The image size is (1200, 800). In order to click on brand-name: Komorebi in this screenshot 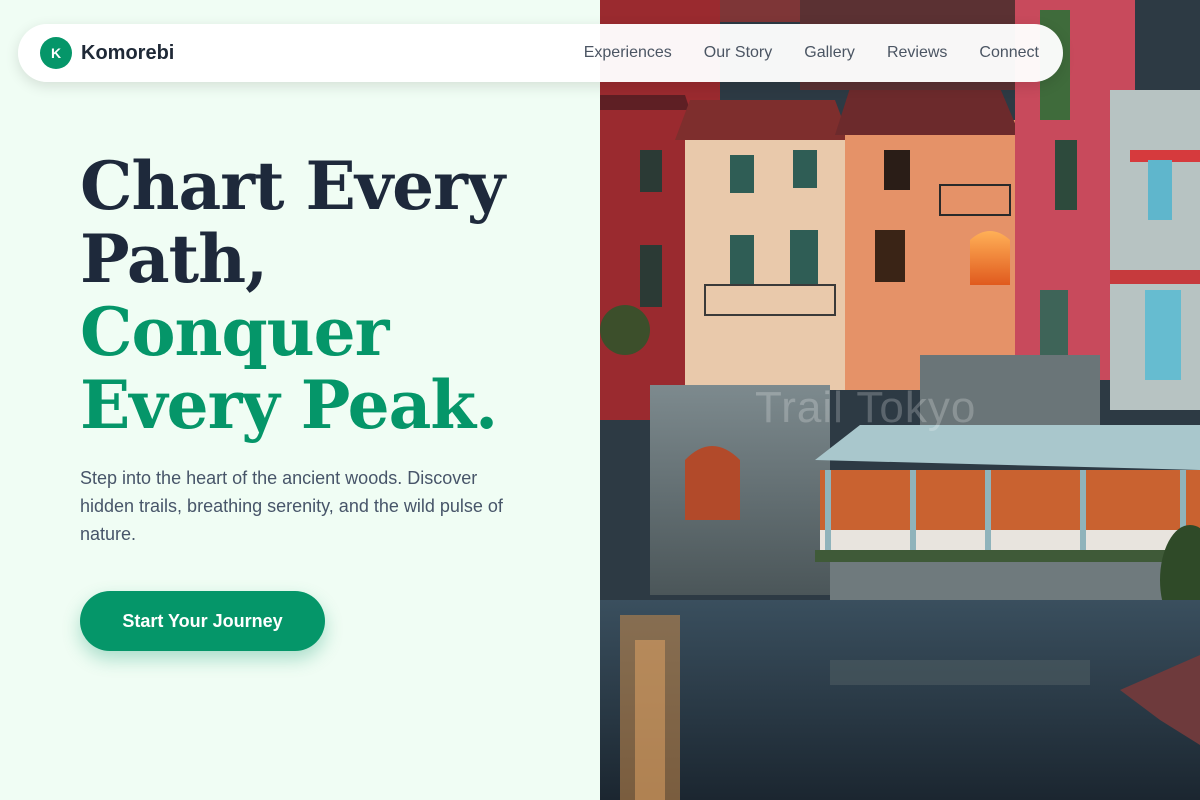, I will do `click(128, 52)`.